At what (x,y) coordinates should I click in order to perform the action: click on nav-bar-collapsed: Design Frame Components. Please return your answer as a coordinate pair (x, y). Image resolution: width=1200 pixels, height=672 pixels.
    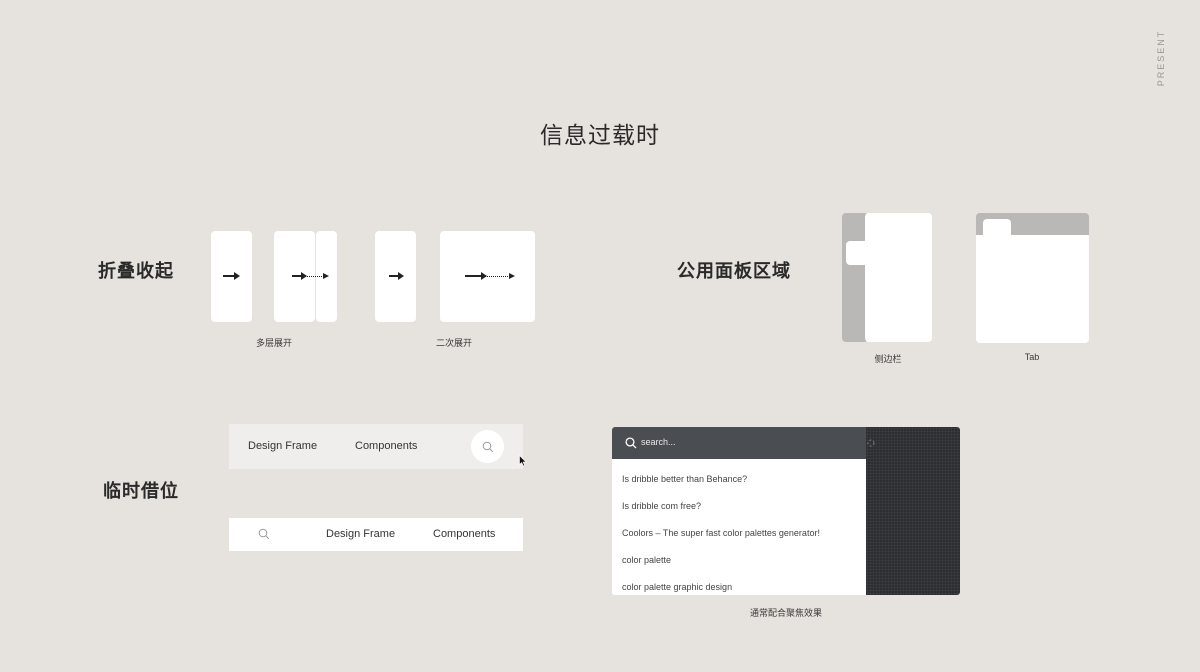
    Looking at the image, I should click on (376, 446).